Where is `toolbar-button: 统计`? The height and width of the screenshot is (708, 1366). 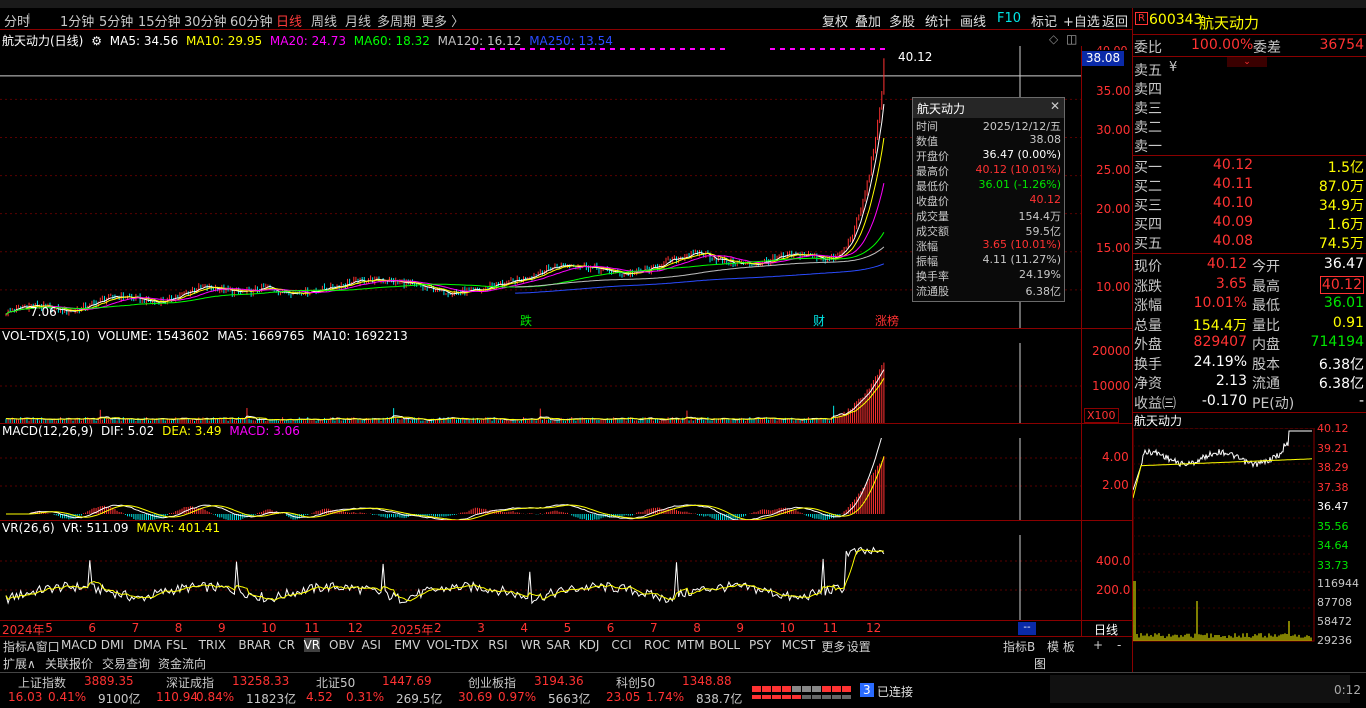 toolbar-button: 统计 is located at coordinates (938, 20).